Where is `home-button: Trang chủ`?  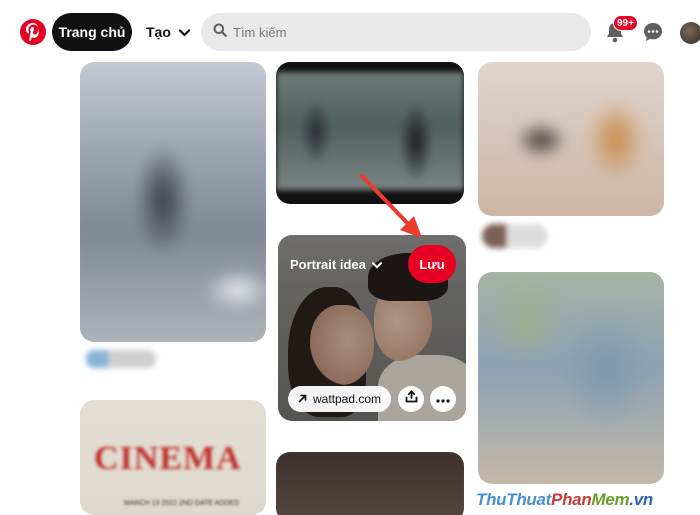 home-button: Trang chủ is located at coordinates (92, 32).